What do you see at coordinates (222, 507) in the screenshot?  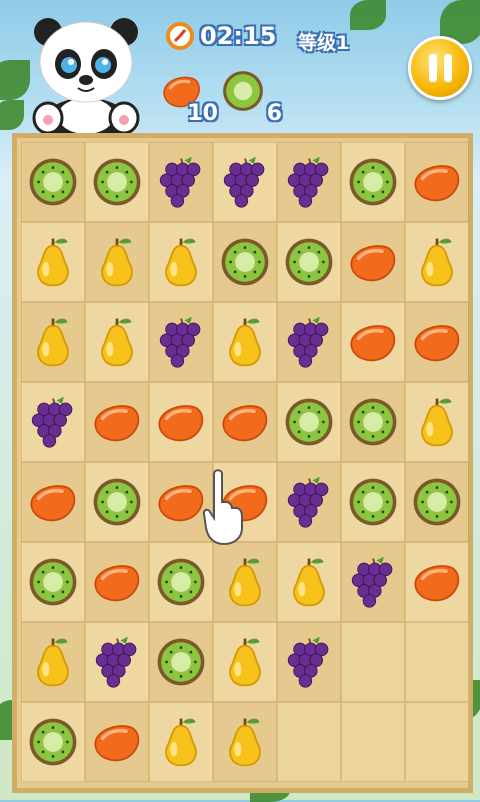 I see `pointing-hand-icon` at bounding box center [222, 507].